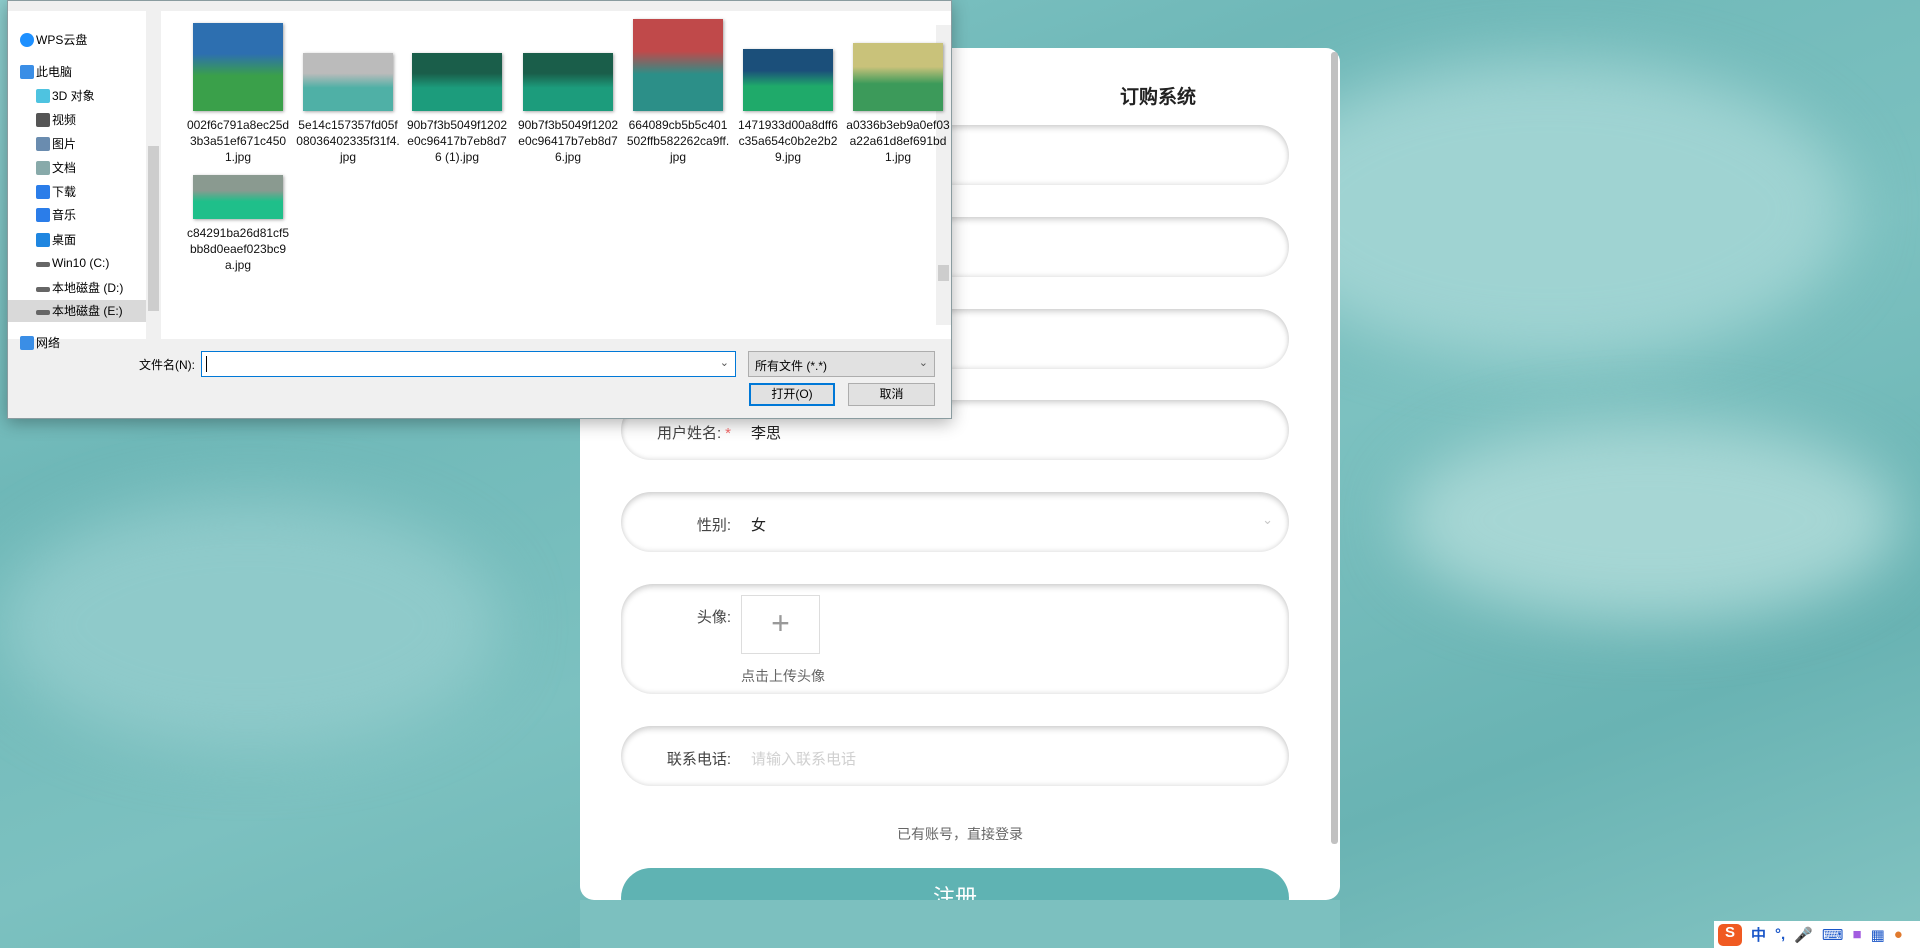 The width and height of the screenshot is (1920, 948). What do you see at coordinates (788, 141) in the screenshot?
I see `file-name: 1471933d00a8dff6c35a654c0b2e2b29.jpg` at bounding box center [788, 141].